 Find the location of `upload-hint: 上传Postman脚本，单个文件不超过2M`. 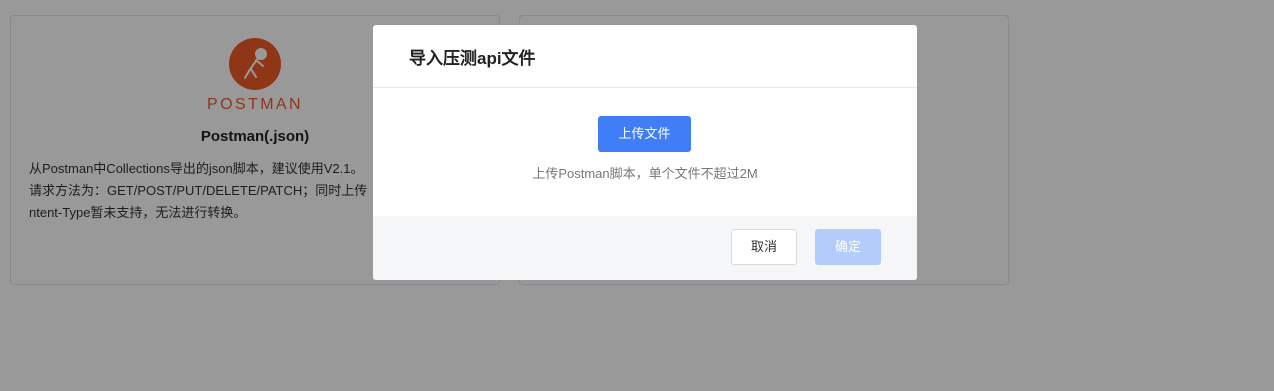

upload-hint: 上传Postman脚本，单个文件不超过2M is located at coordinates (645, 173).